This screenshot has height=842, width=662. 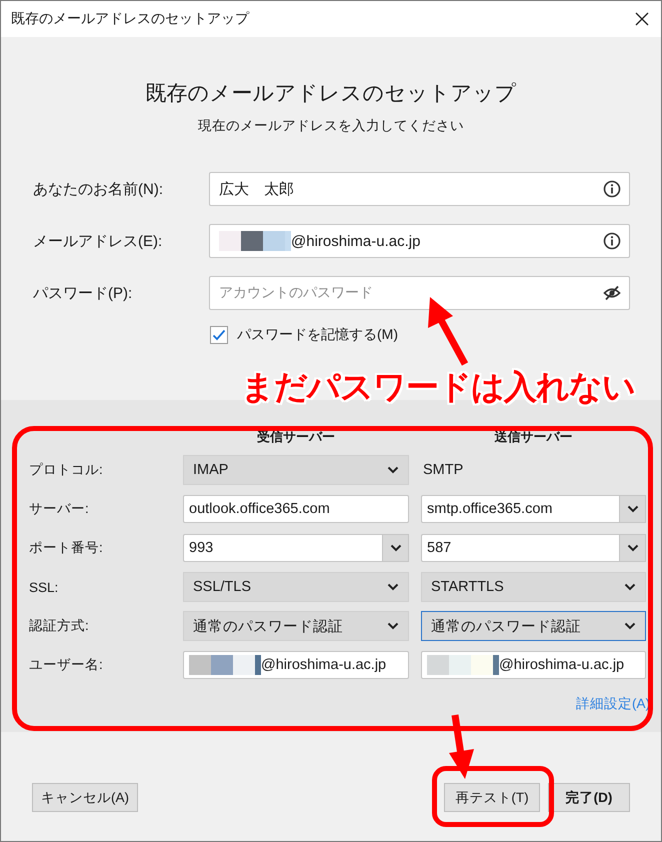 I want to click on setting-label: 認証方式:, so click(x=59, y=626).